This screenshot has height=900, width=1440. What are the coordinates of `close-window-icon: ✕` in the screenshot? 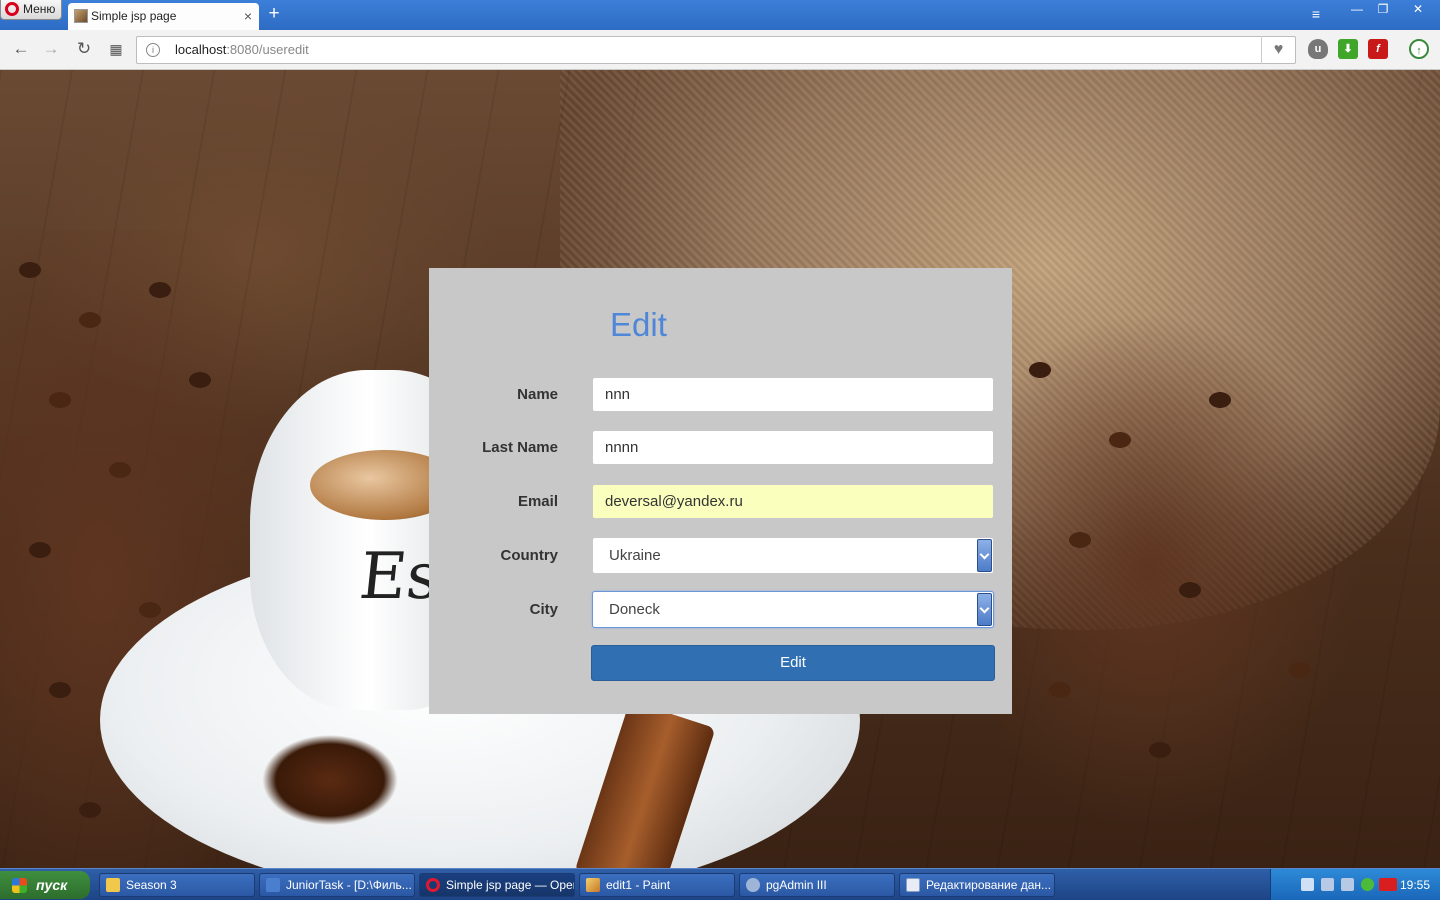 It's located at (1418, 9).